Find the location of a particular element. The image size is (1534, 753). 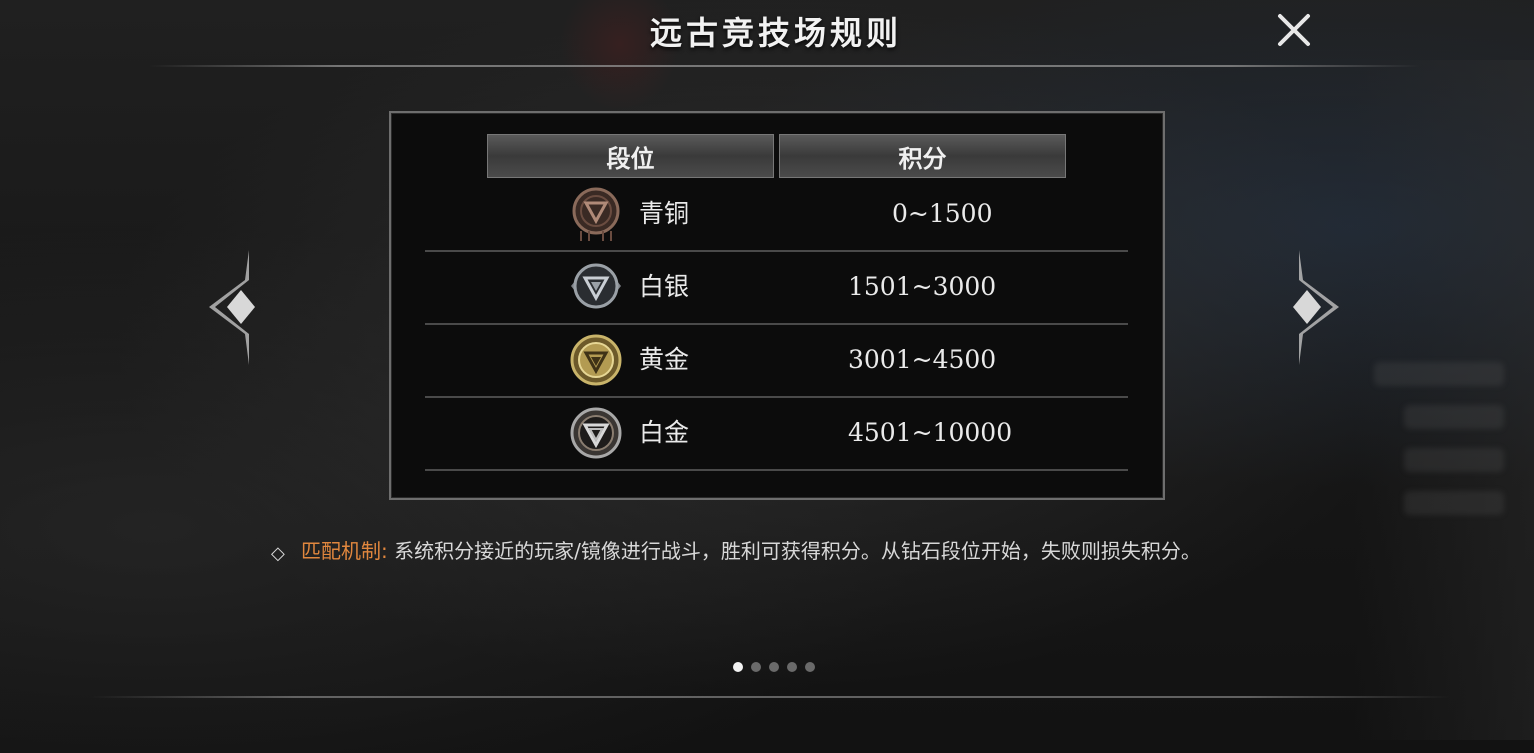

background-right-panel is located at coordinates (1444, 400).